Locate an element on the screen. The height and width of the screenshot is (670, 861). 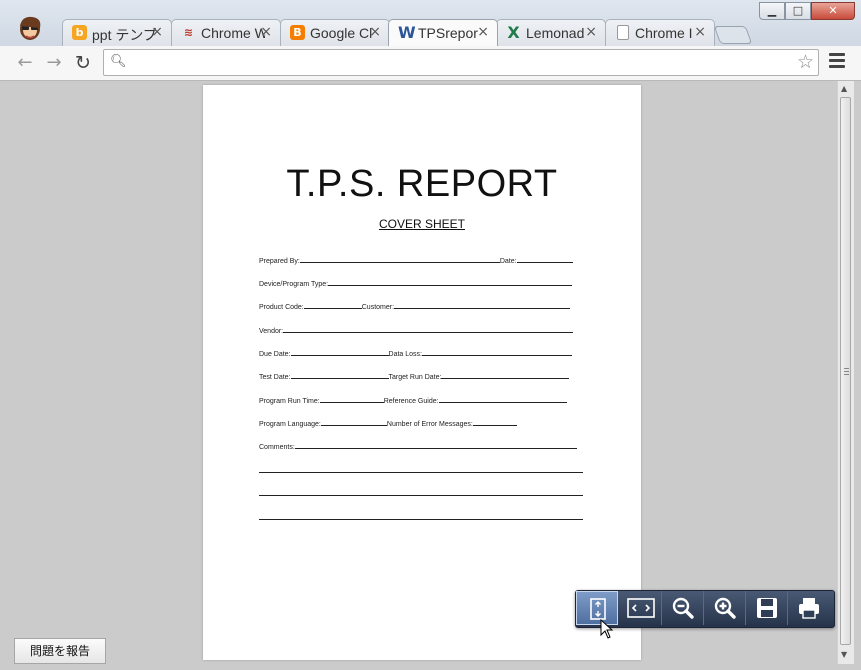
zoom-out-icon is located at coordinates (683, 608).